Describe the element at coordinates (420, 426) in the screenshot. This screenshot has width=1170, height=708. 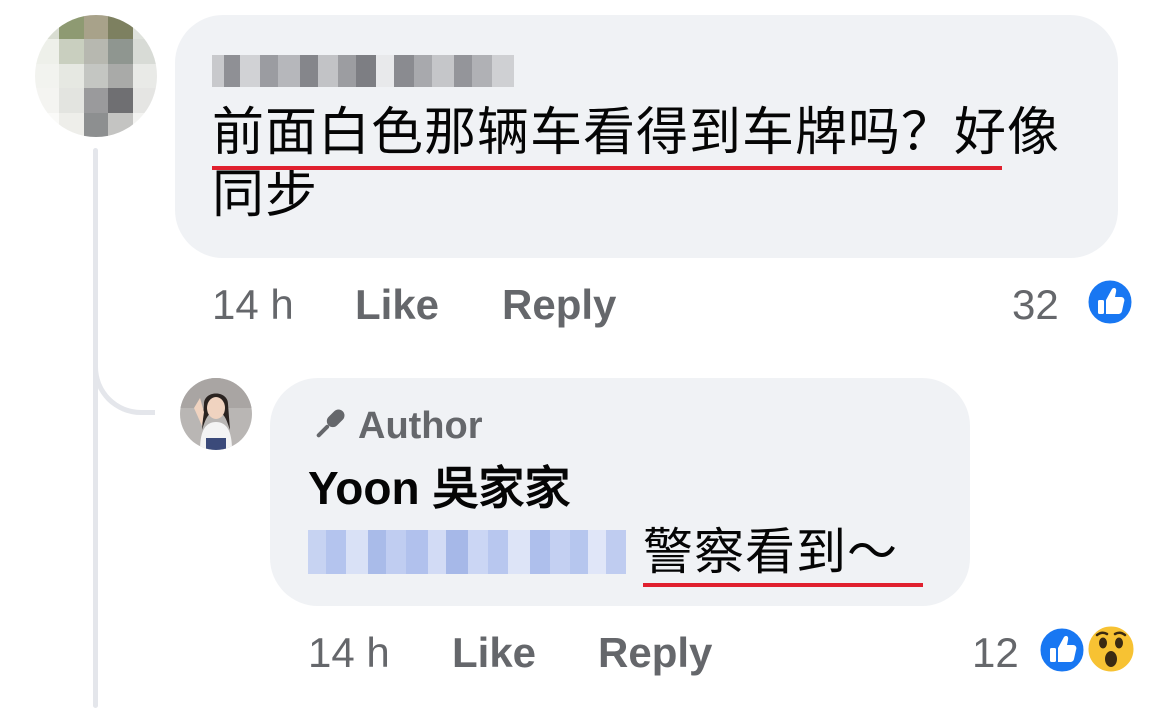
I see `author-badge-label: Author` at that location.